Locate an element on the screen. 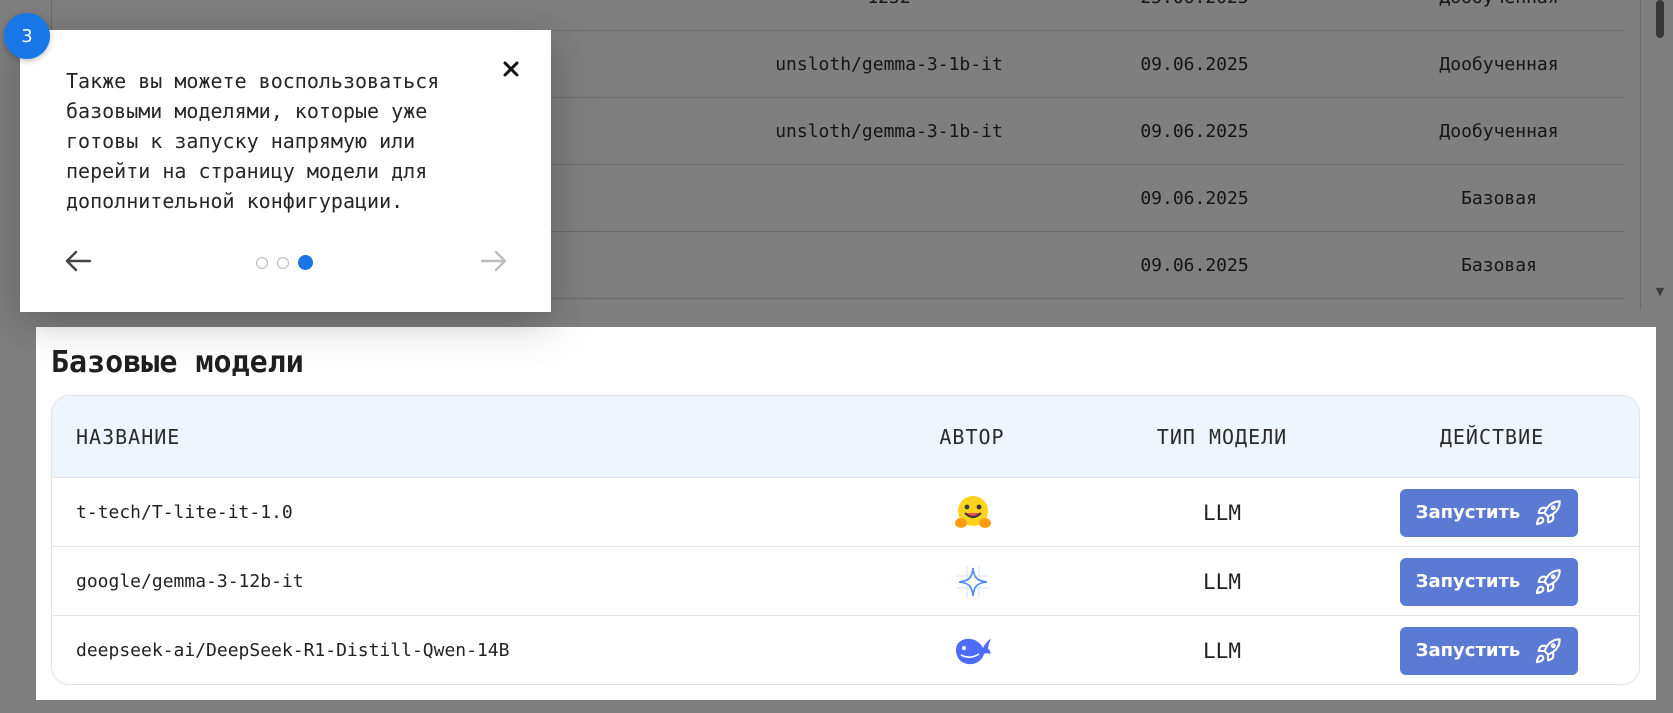 The width and height of the screenshot is (1673, 713). column-header-model-type: ТИП МОДЕЛИ is located at coordinates (1222, 437).